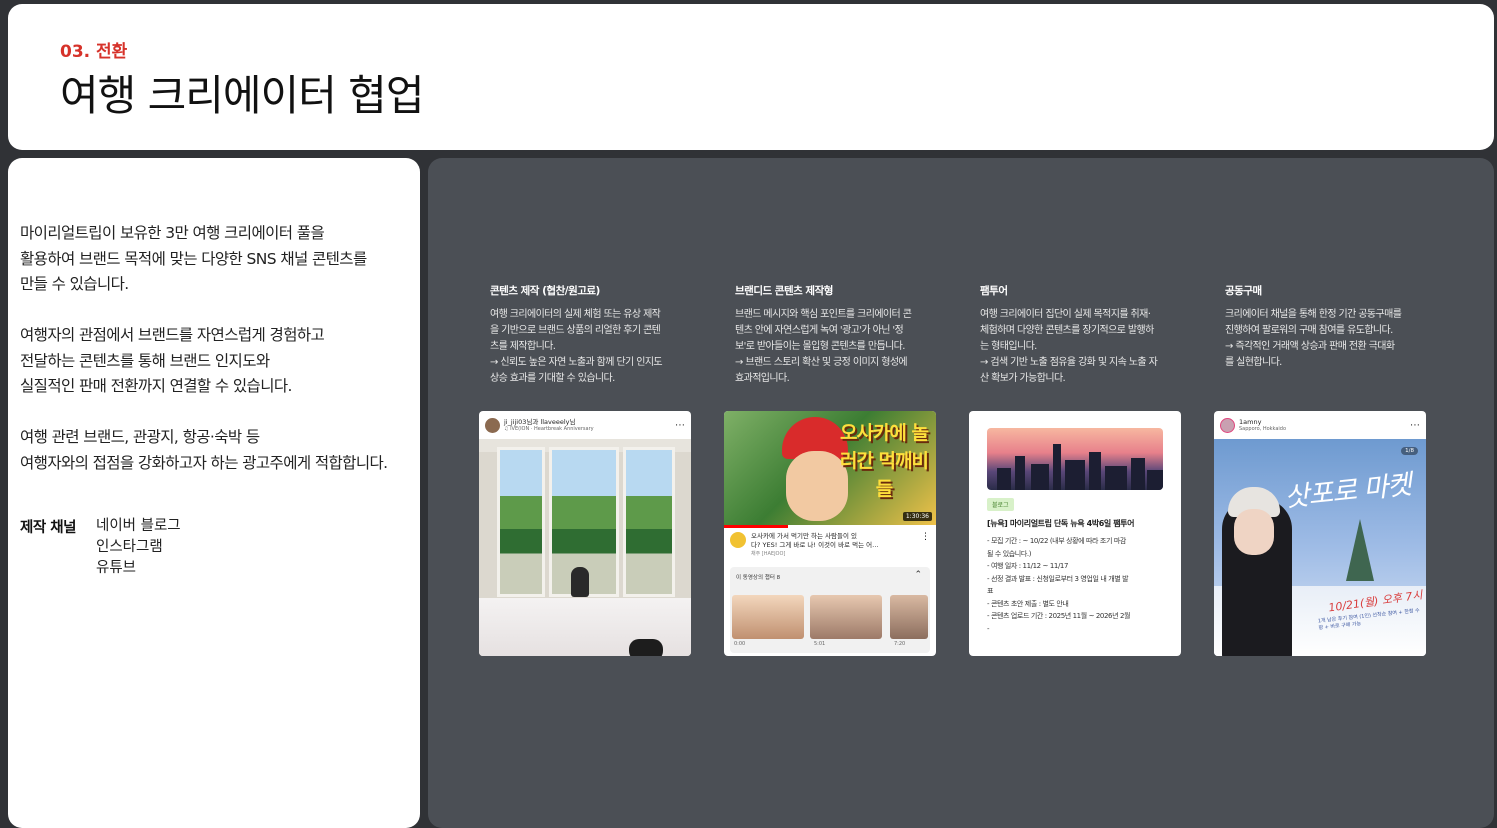 This screenshot has height=828, width=1497. What do you see at coordinates (575, 314) in the screenshot?
I see `desc-line: 여행 크리에이터의 실제 체험 또는 유상 제작` at bounding box center [575, 314].